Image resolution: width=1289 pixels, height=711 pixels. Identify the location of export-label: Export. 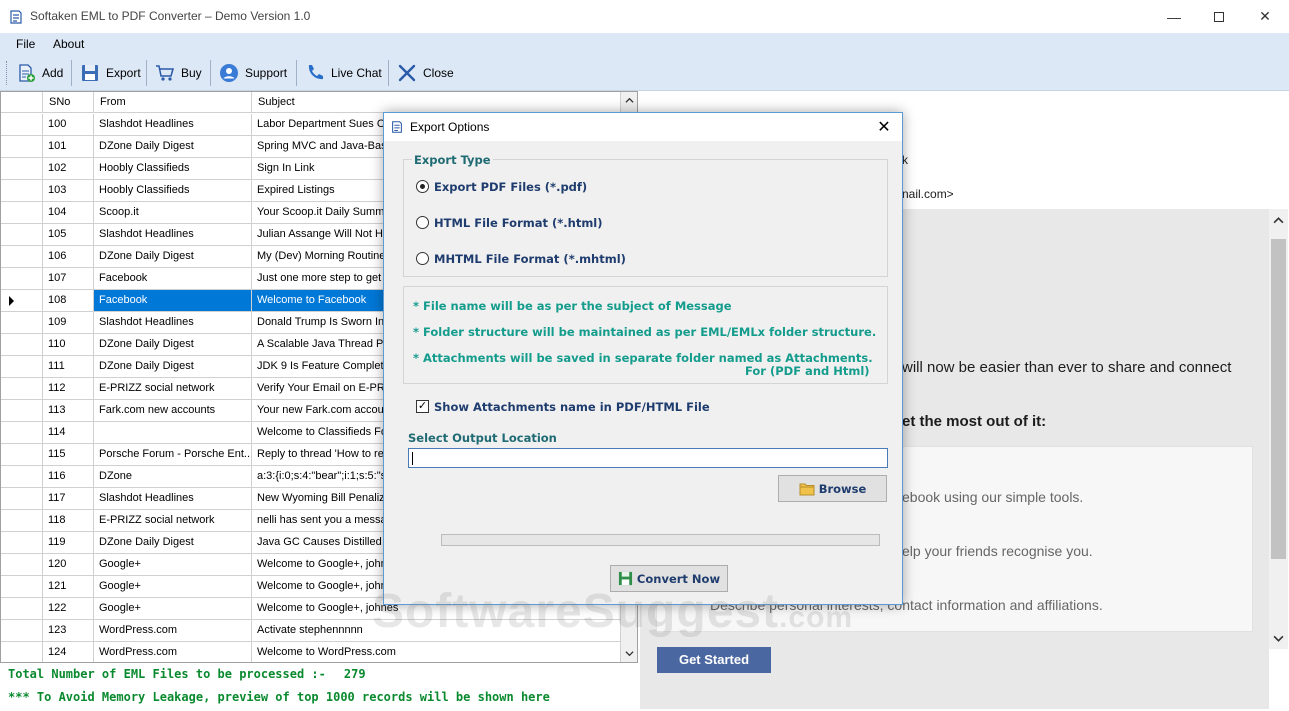
(123, 73).